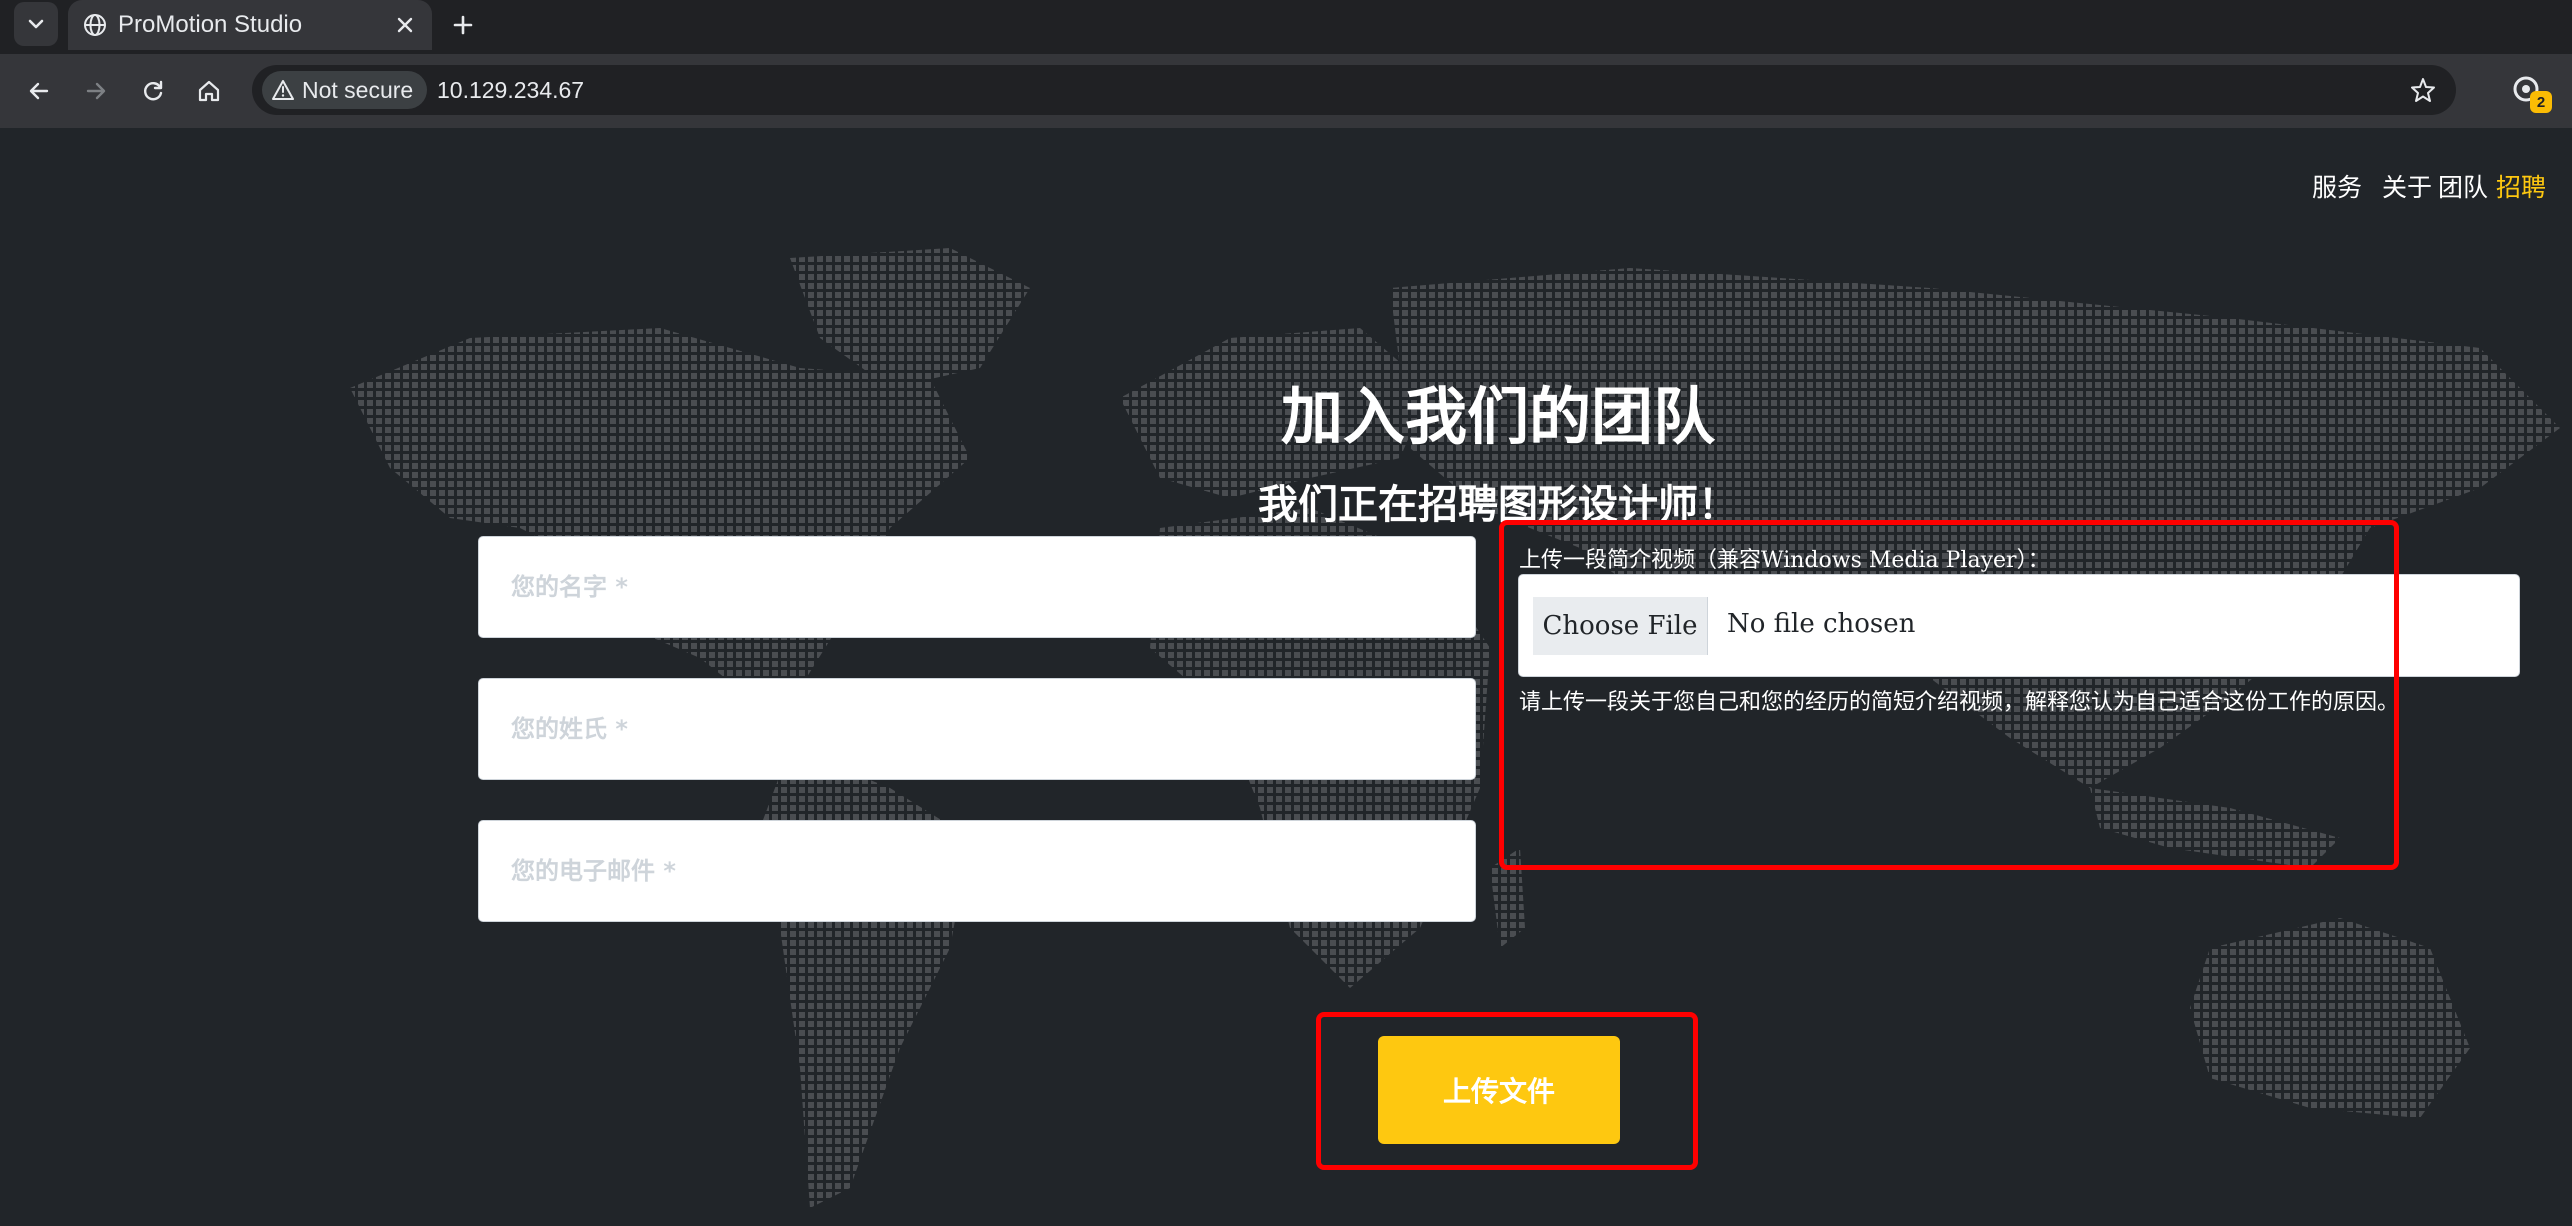  I want to click on url-text: 10.129.234.67, so click(510, 90).